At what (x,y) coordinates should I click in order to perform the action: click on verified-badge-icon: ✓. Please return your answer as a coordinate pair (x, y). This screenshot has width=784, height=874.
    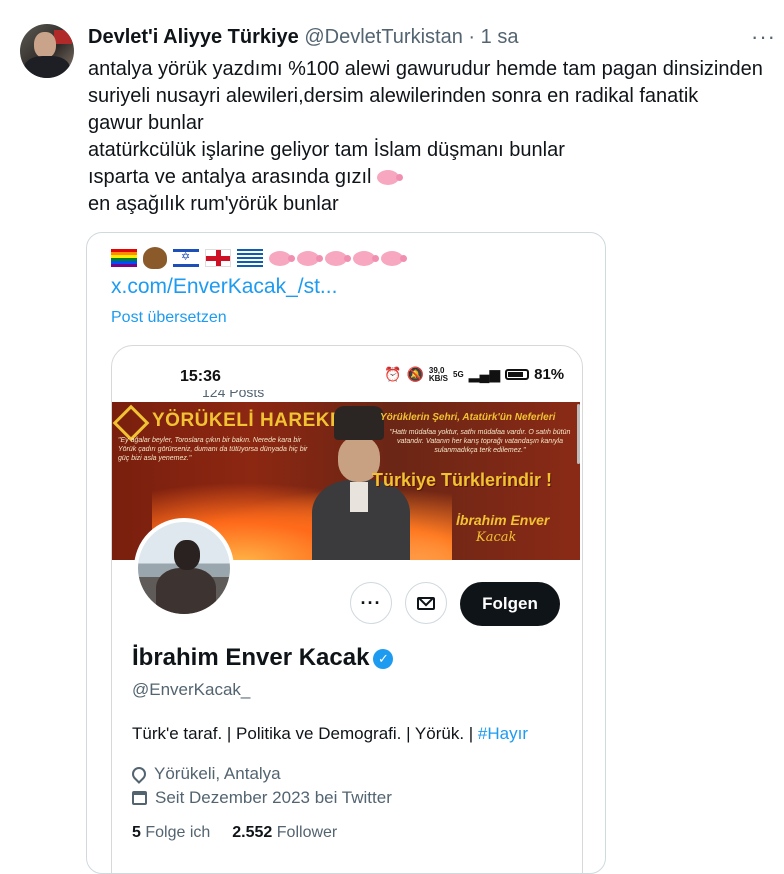
    Looking at the image, I should click on (383, 659).